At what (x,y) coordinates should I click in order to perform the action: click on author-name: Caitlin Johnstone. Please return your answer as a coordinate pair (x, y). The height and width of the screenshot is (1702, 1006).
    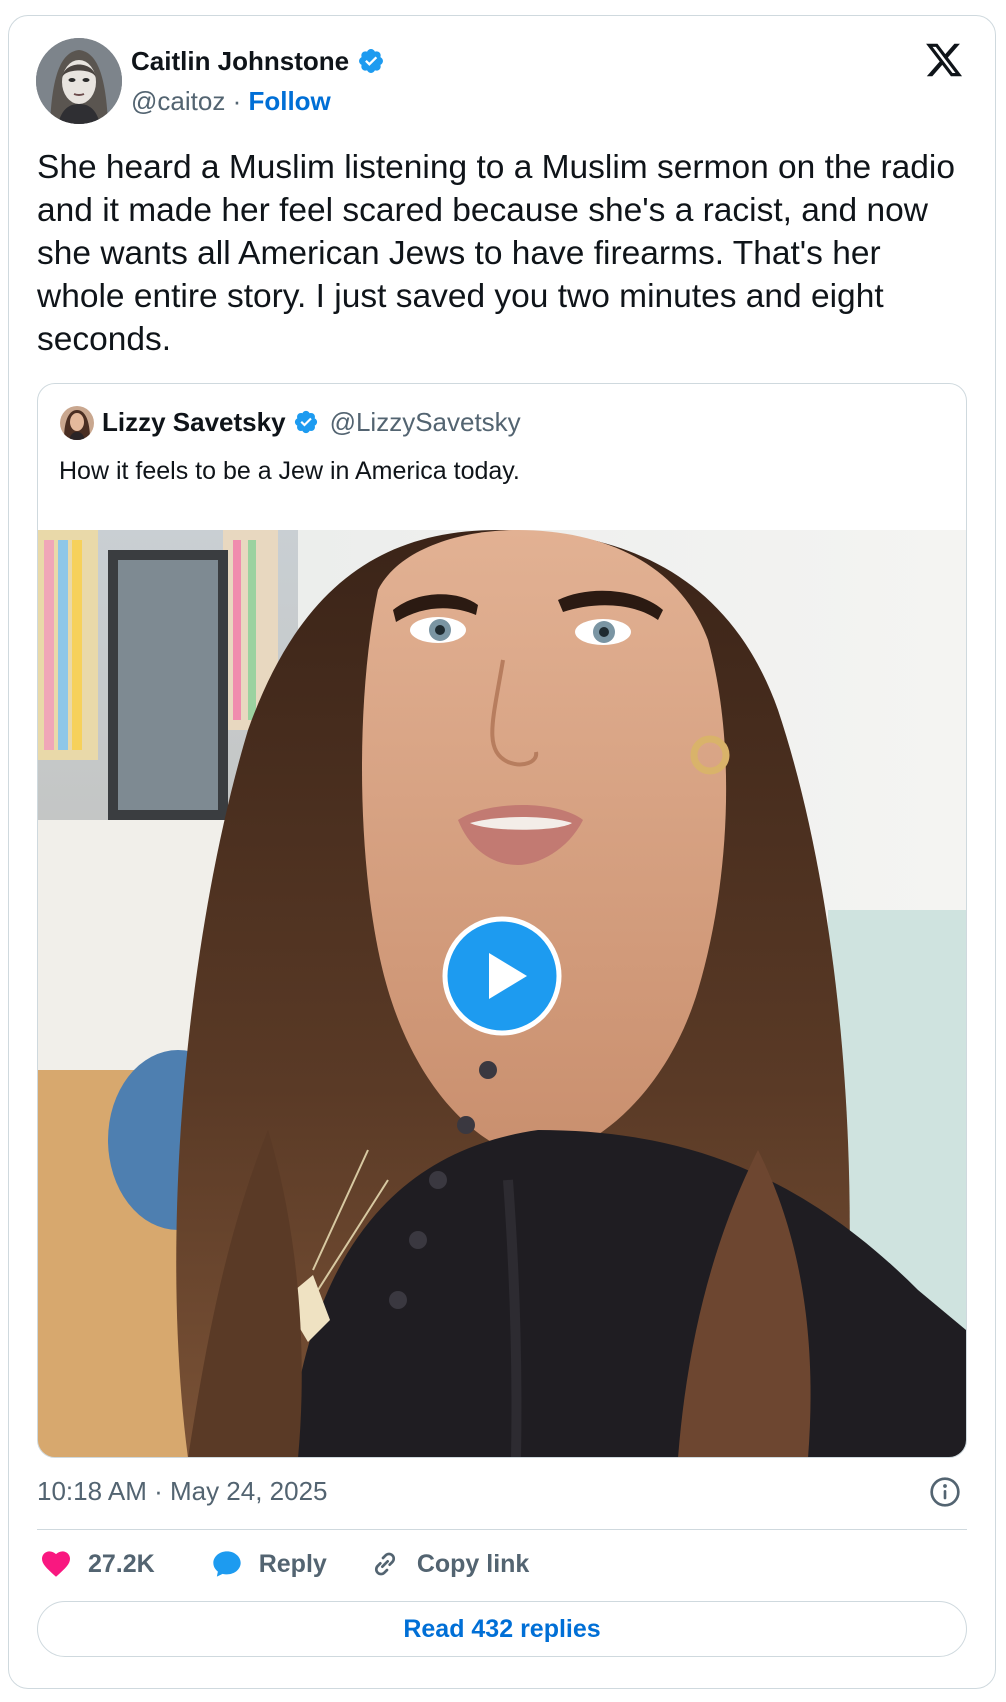
    Looking at the image, I should click on (240, 61).